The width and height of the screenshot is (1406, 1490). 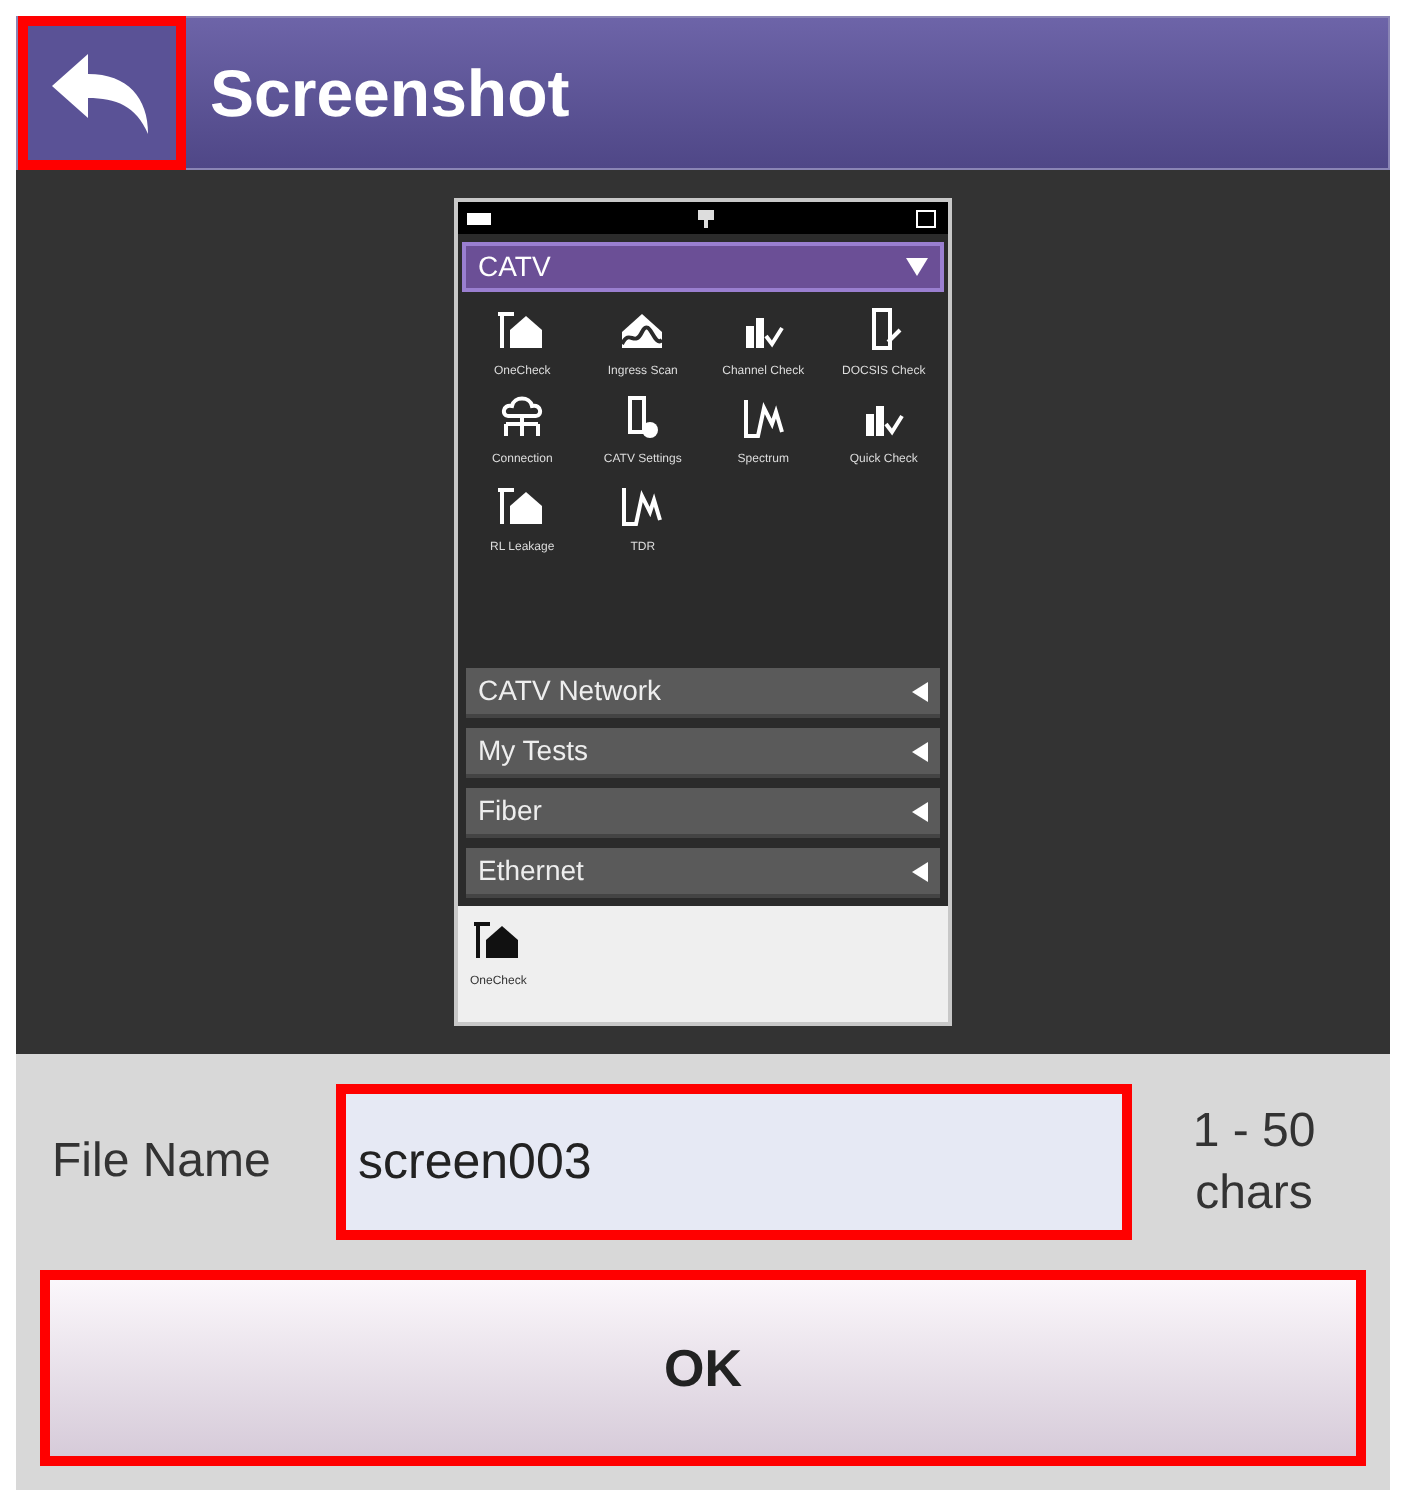 What do you see at coordinates (703, 873) in the screenshot?
I see `category-row: Ethernet` at bounding box center [703, 873].